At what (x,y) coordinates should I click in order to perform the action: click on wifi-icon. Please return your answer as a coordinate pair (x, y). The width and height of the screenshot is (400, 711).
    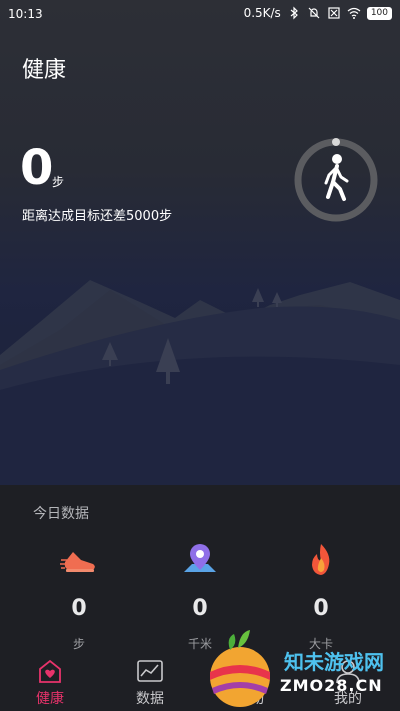
    Looking at the image, I should click on (354, 13).